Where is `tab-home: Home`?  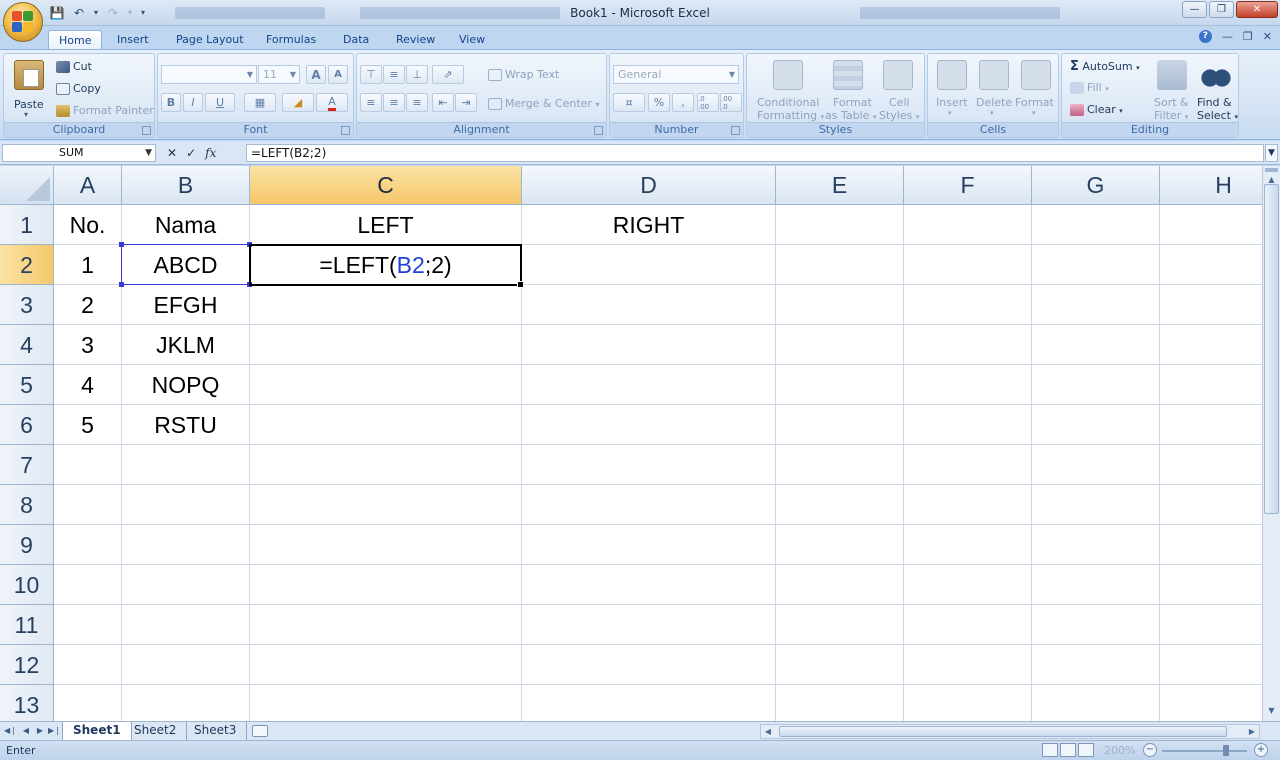
tab-home: Home is located at coordinates (75, 40).